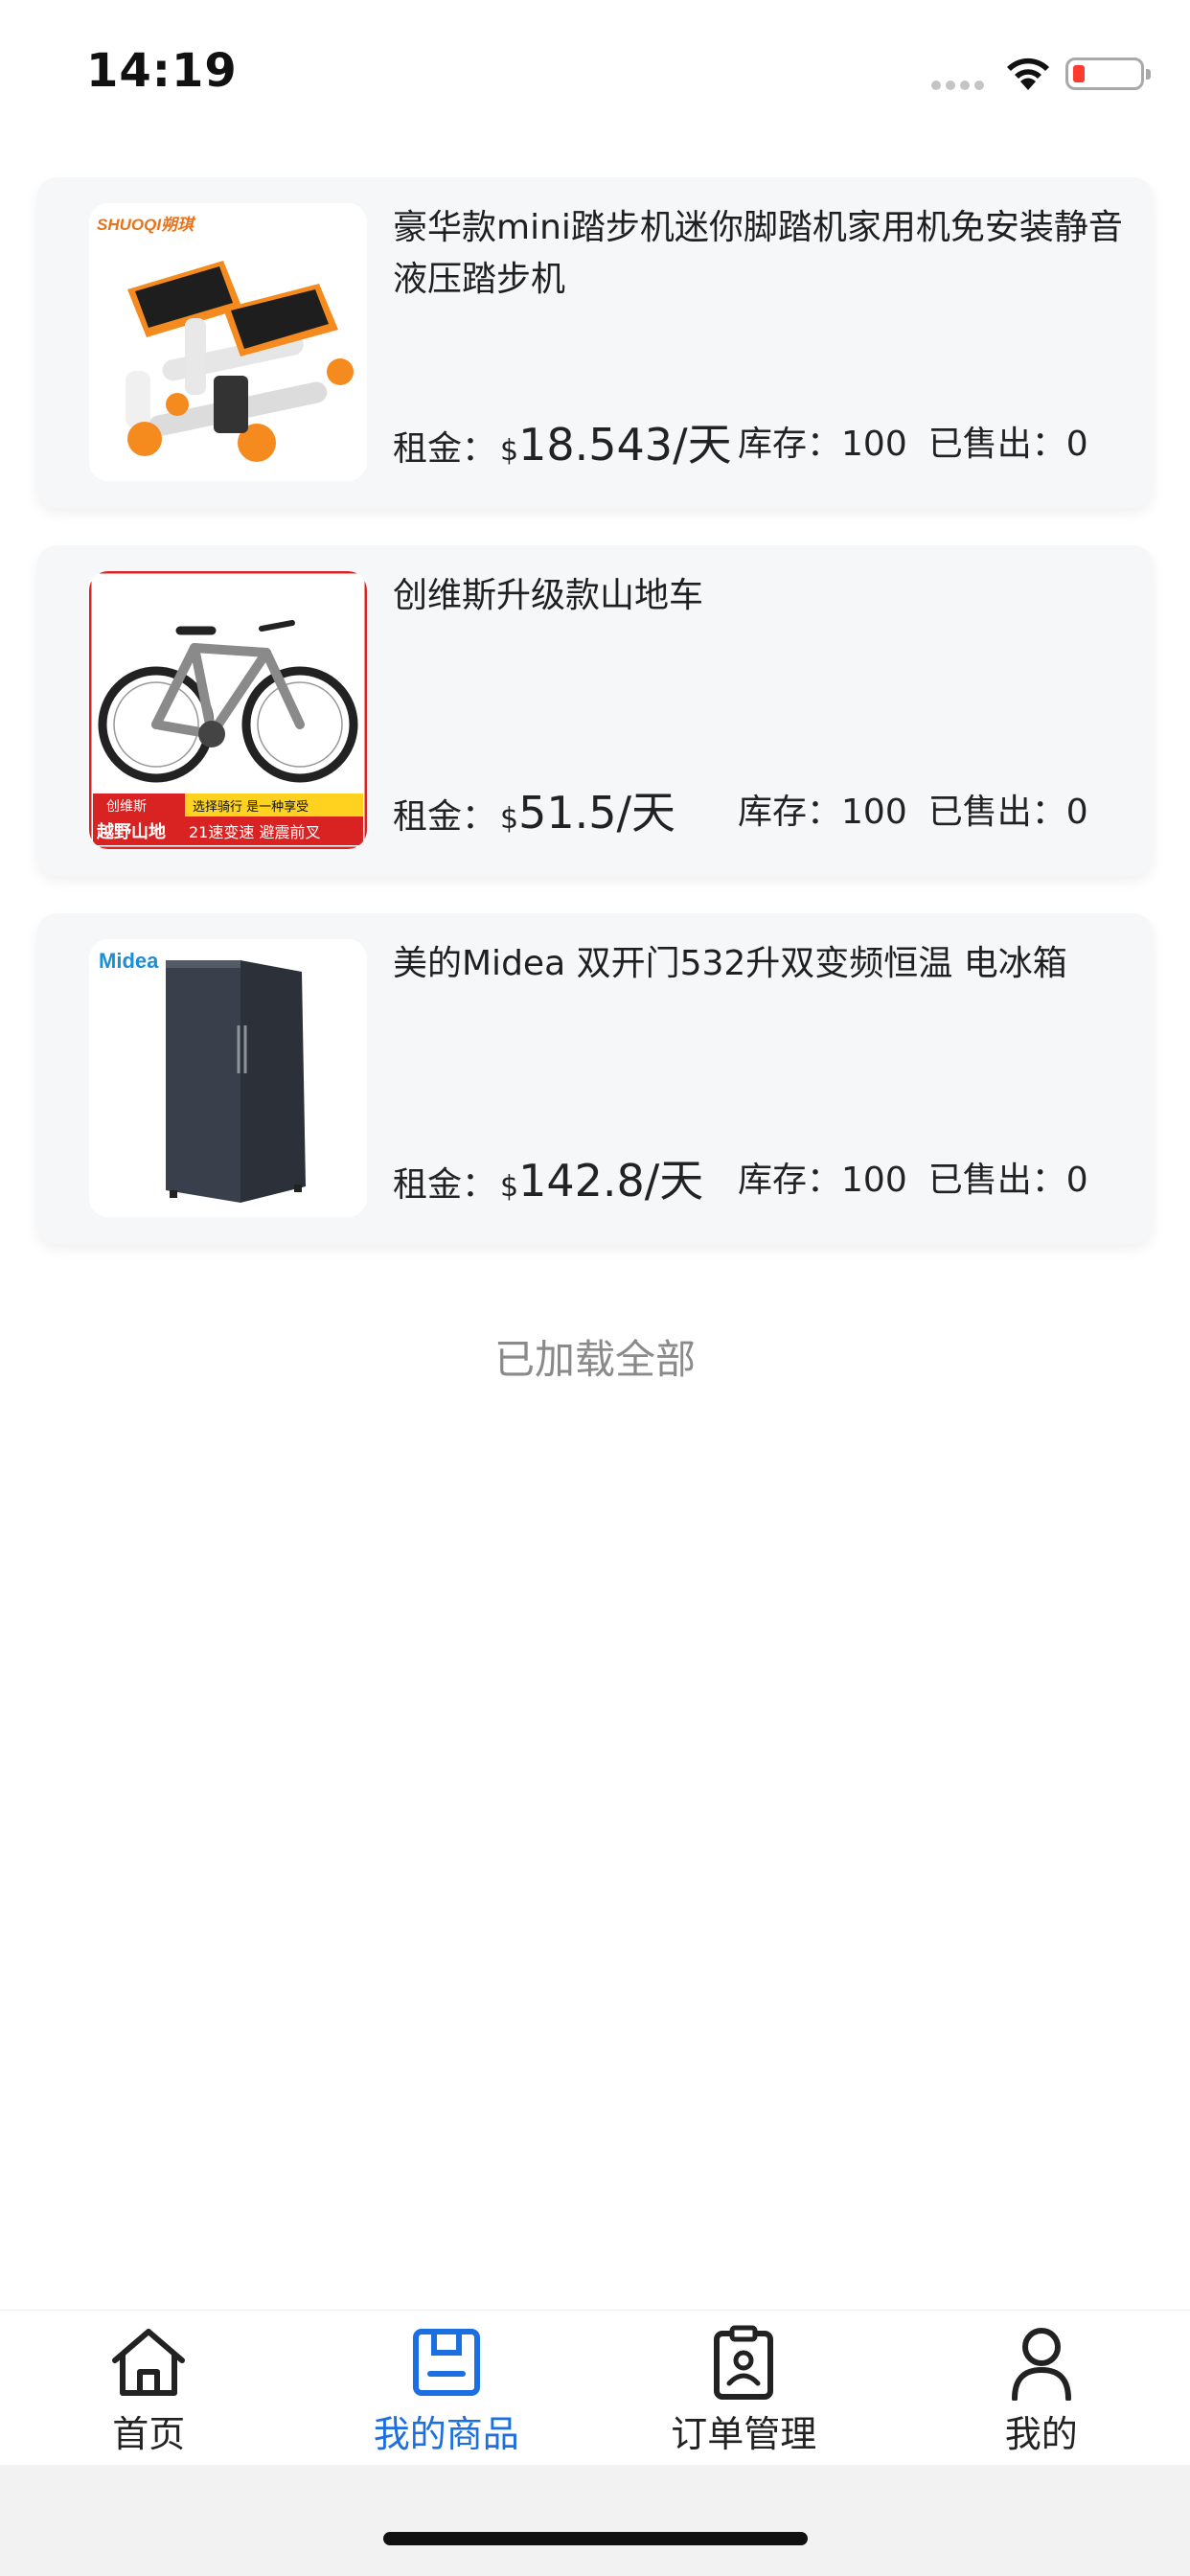  What do you see at coordinates (147, 225) in the screenshot?
I see `image-brand-text: SHUOQI朔琪` at bounding box center [147, 225].